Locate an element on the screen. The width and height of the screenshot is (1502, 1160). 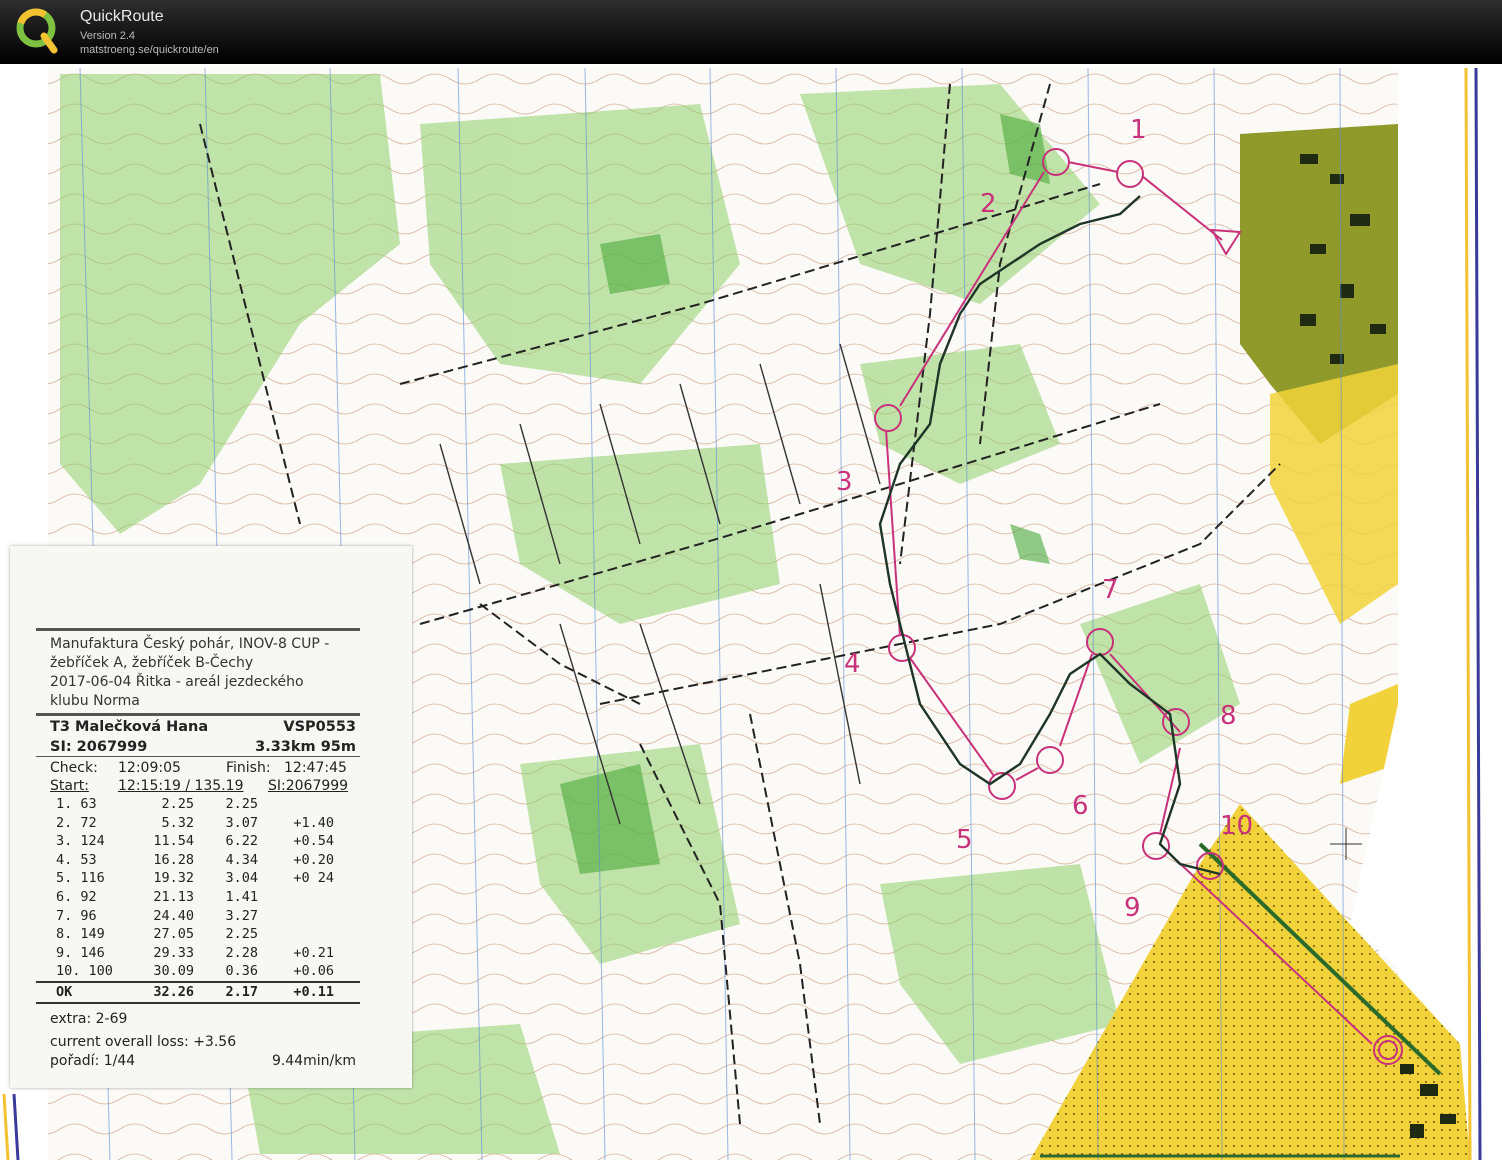
time-loss: +0.54 is located at coordinates (313, 841).